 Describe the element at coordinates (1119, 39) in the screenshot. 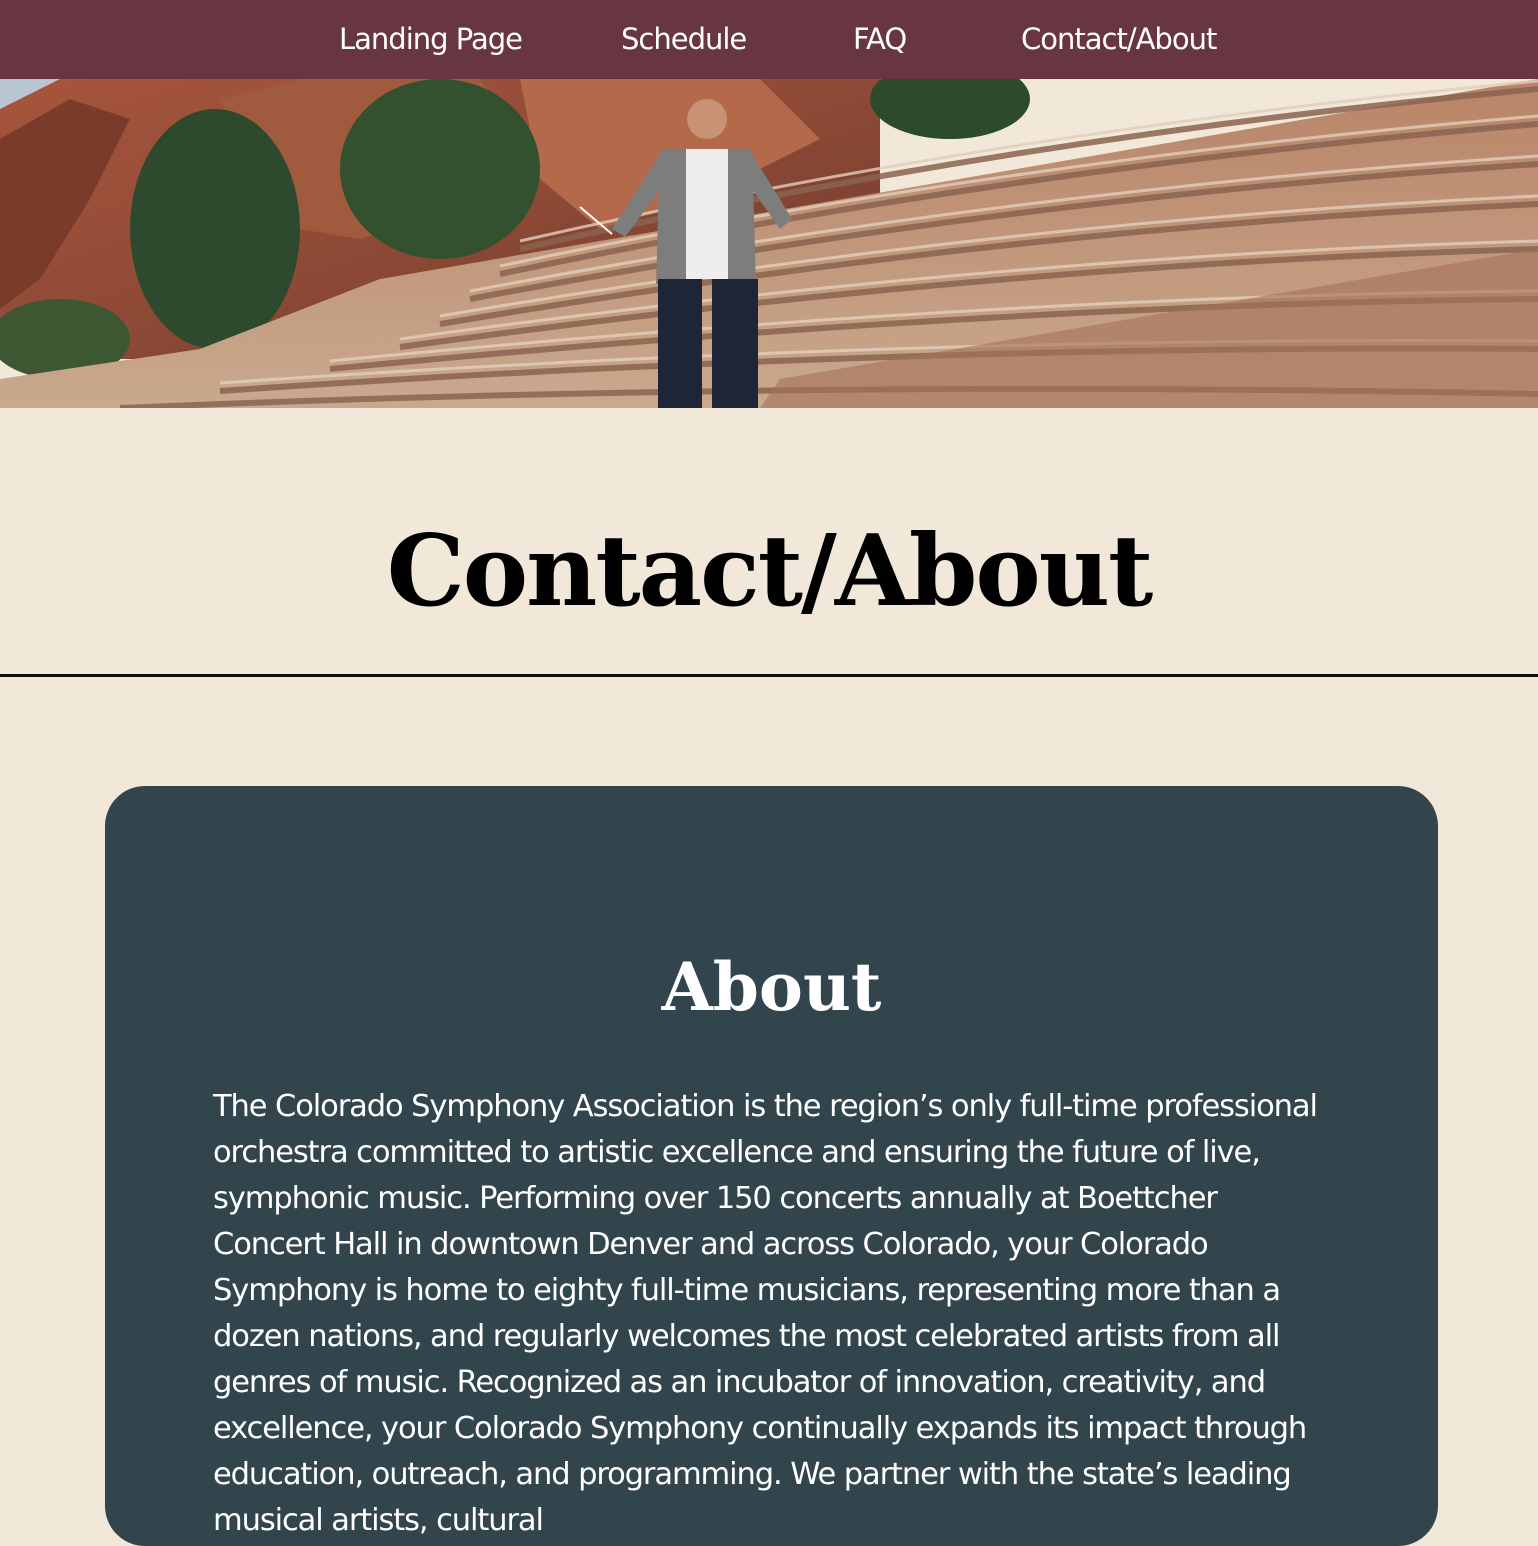

I see `nav-link-contact-about: Contact/About` at that location.